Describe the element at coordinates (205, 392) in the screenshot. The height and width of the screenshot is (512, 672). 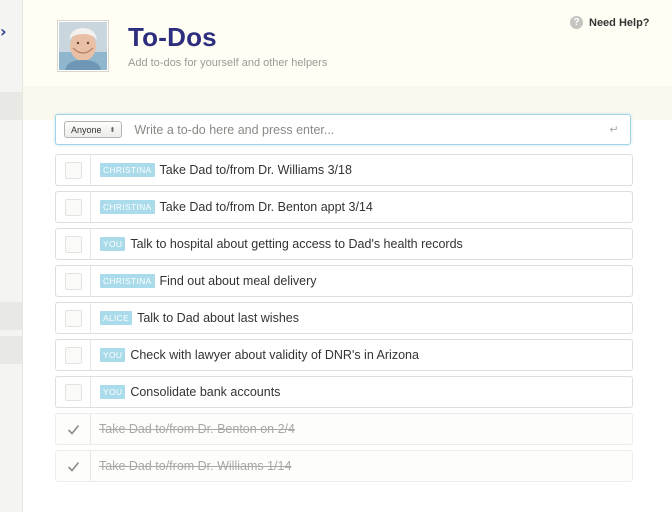
I see `todo-text: Consolidate bank accounts` at that location.